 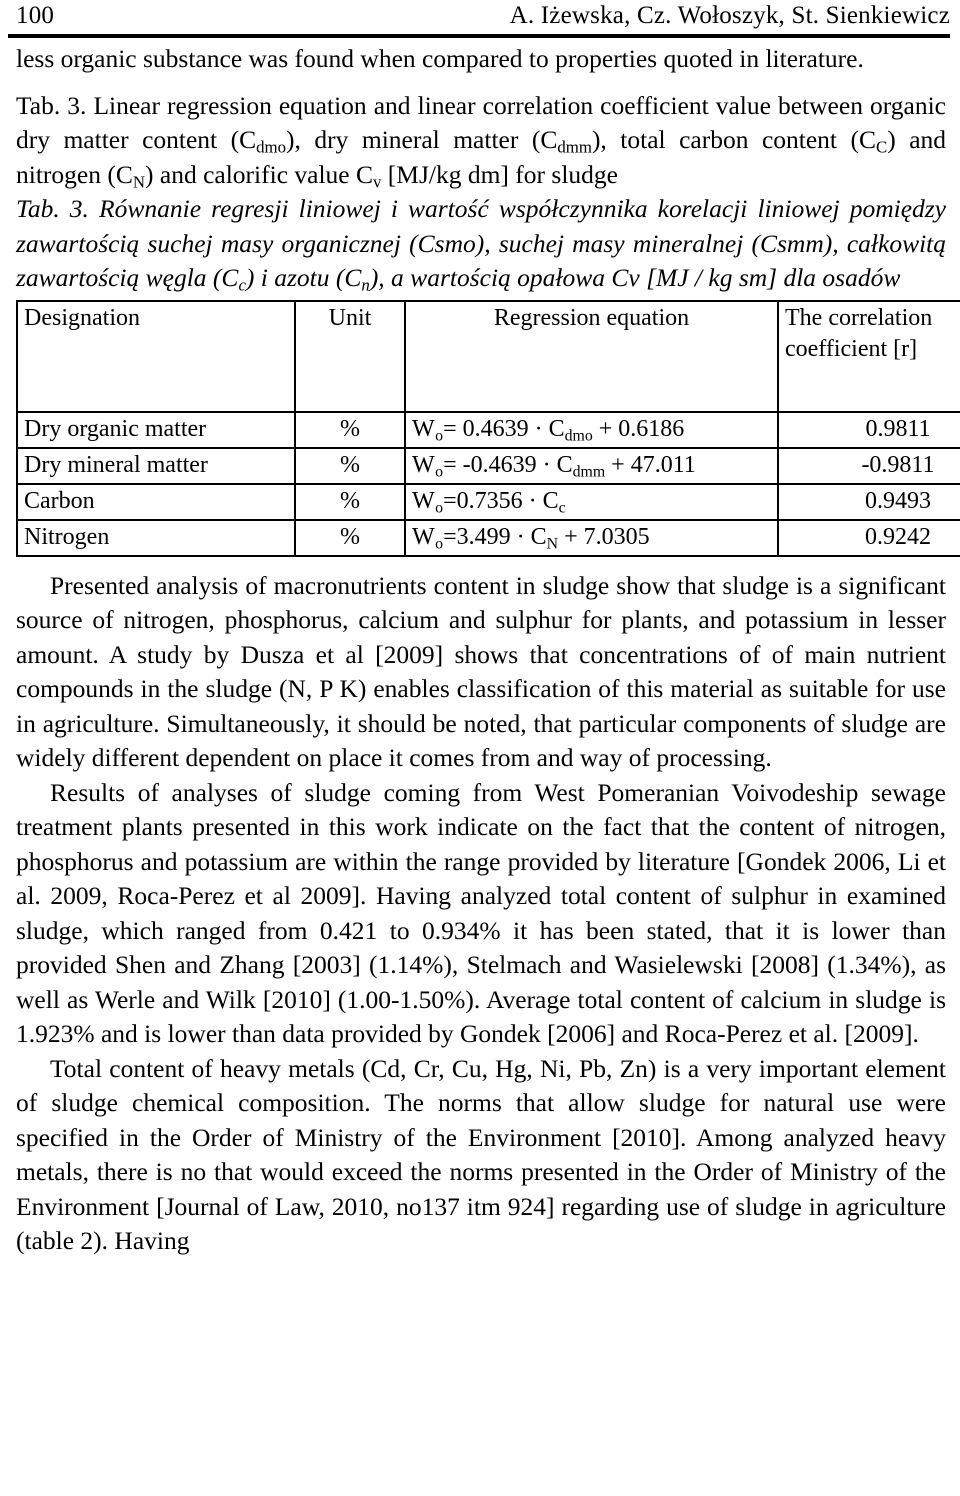 I want to click on cell-correlation: 0.9242, so click(x=868, y=537).